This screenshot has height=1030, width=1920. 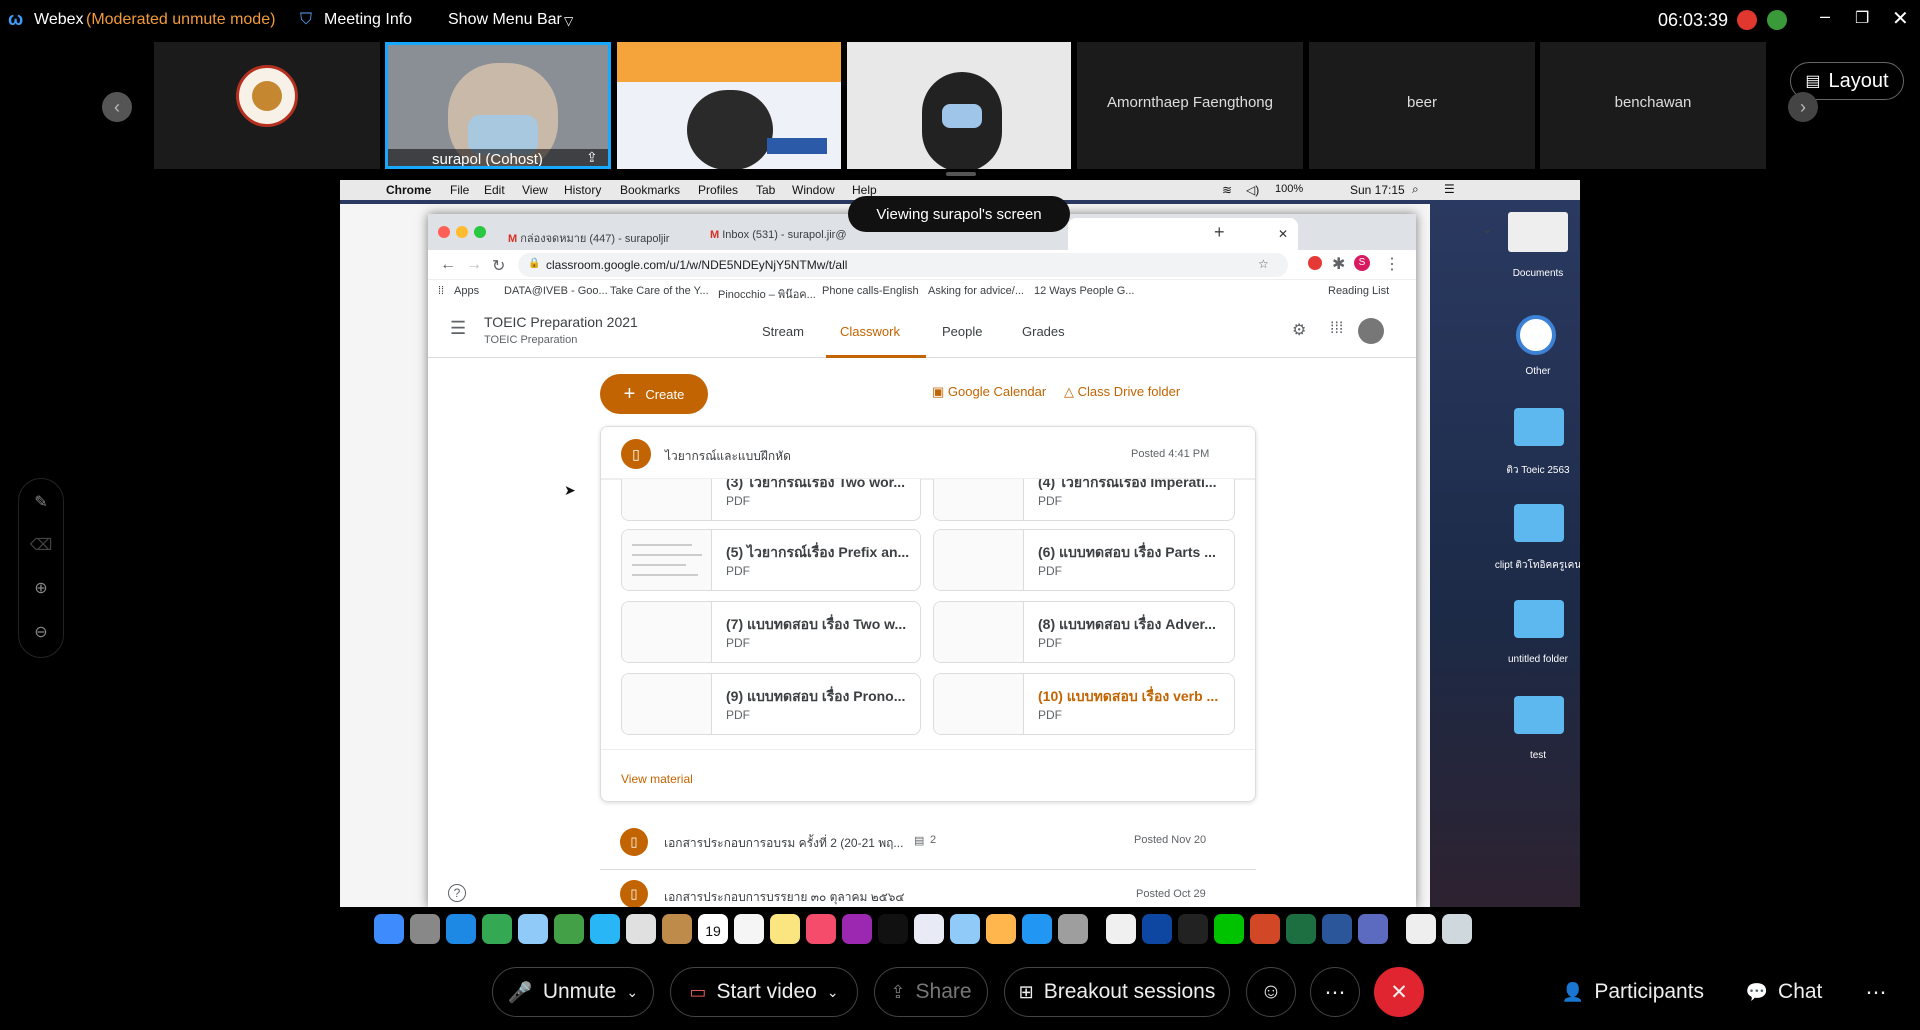 I want to click on attachment-pdf: (6) แบบทดสอบ เรื่อง Parts ... PDF, so click(x=1084, y=560).